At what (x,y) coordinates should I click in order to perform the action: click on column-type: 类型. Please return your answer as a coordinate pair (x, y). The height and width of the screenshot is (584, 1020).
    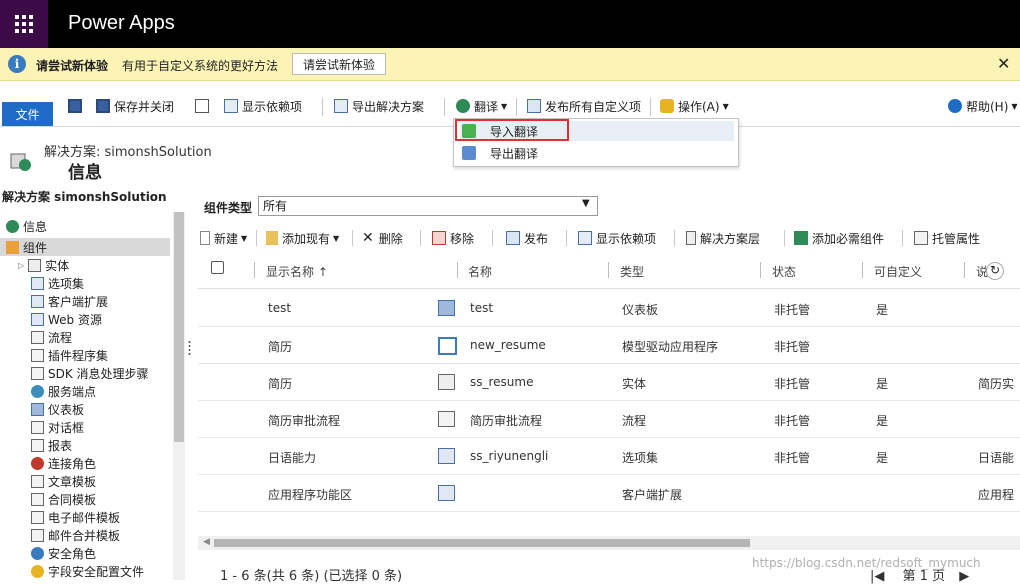
    Looking at the image, I should click on (632, 271).